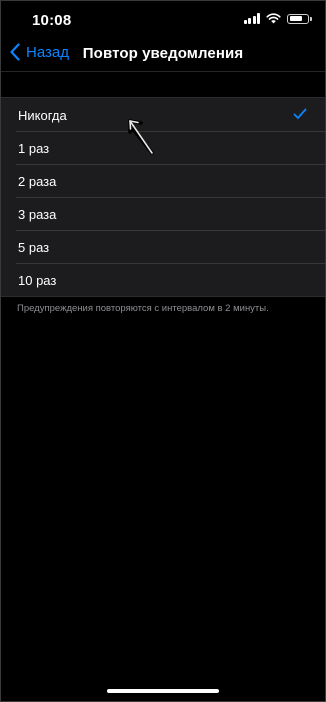 The image size is (326, 702). What do you see at coordinates (163, 279) in the screenshot?
I see `option-10-times: 10 раз` at bounding box center [163, 279].